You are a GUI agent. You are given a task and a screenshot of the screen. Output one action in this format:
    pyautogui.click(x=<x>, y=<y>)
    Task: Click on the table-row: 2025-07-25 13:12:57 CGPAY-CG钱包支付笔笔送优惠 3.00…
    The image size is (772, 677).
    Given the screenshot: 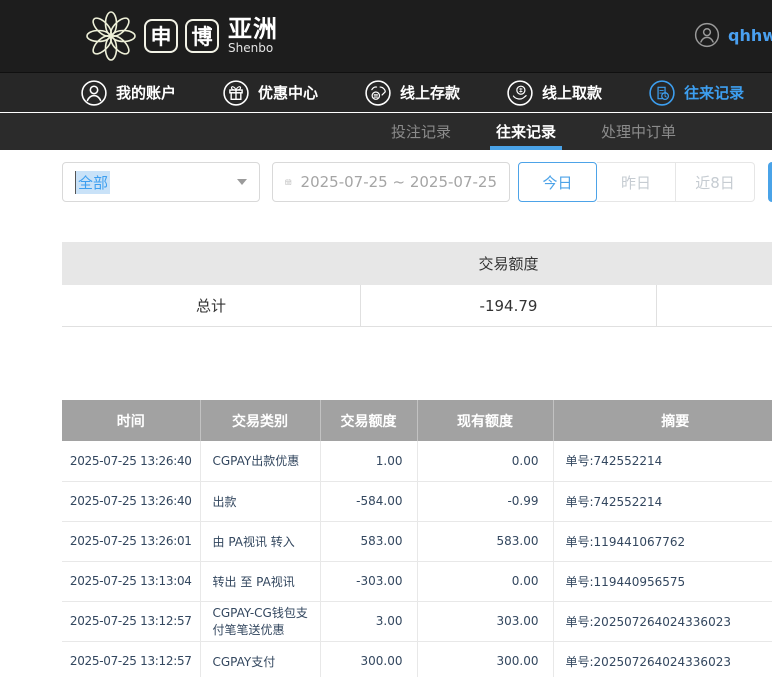 What is the action you would take?
    pyautogui.click(x=417, y=621)
    